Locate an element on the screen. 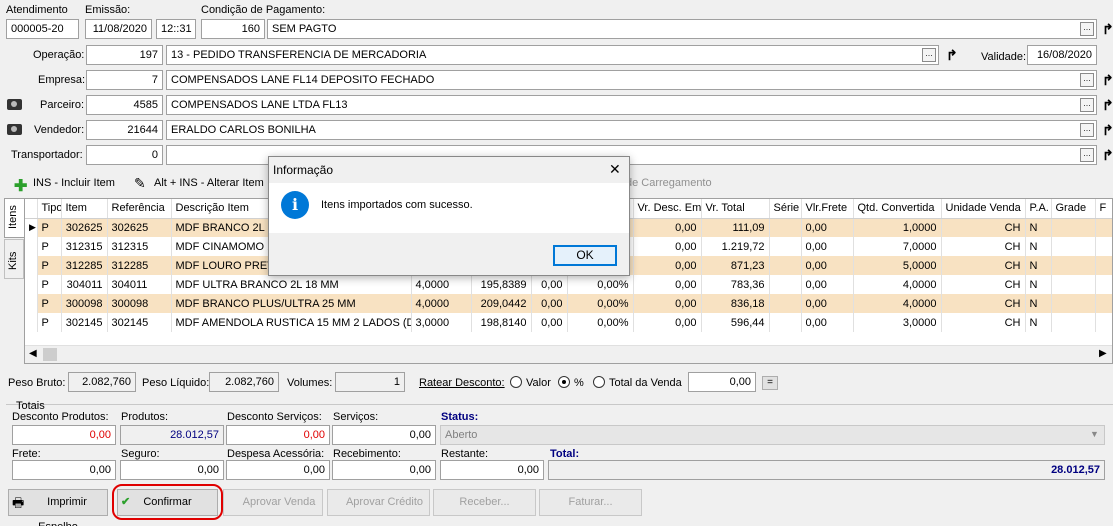  horizontal-scrollbar: ◀ ▶ is located at coordinates (568, 354).